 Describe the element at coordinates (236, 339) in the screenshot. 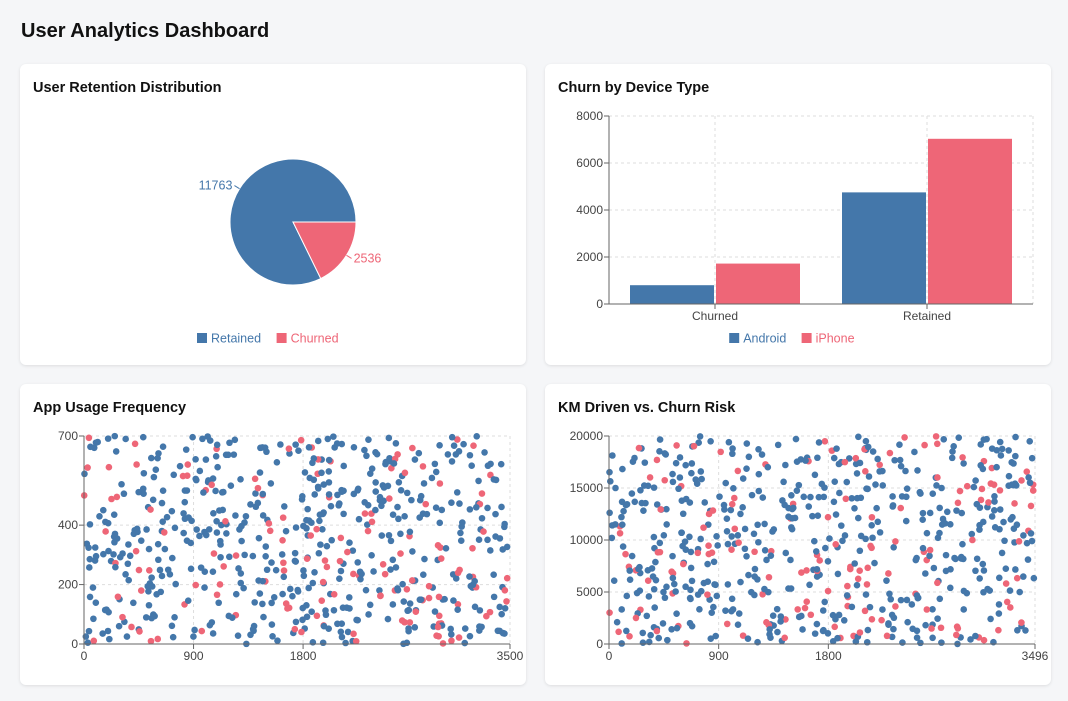

I see `legend-label-retained: Retained` at that location.